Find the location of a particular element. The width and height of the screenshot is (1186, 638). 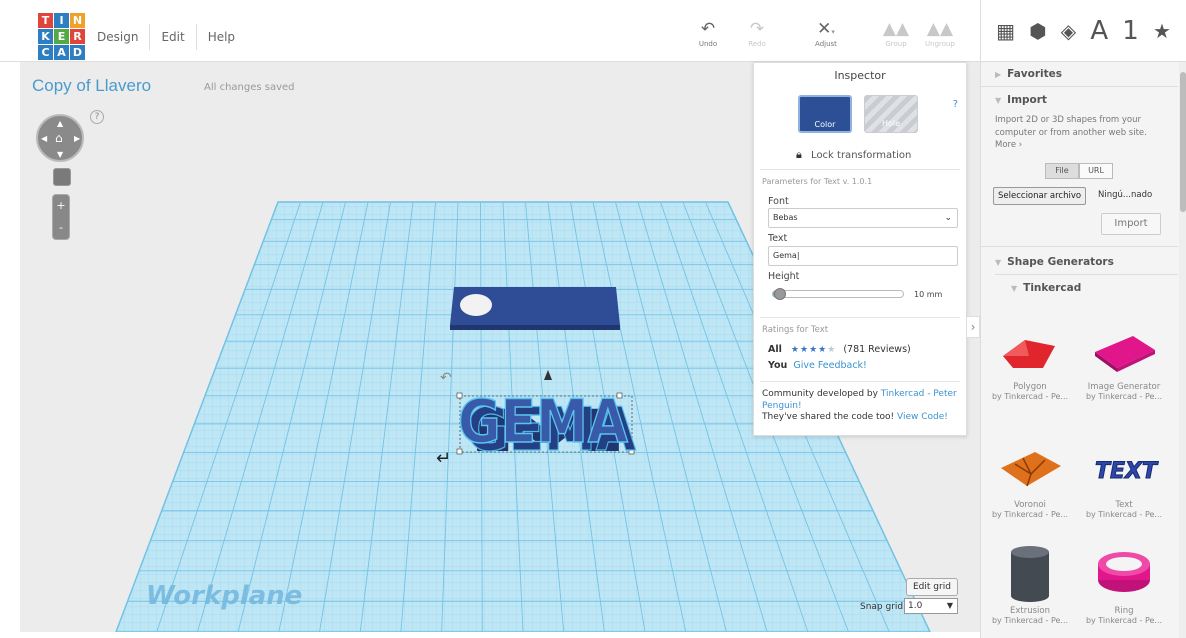

model-text: GEMA is located at coordinates (543, 422).